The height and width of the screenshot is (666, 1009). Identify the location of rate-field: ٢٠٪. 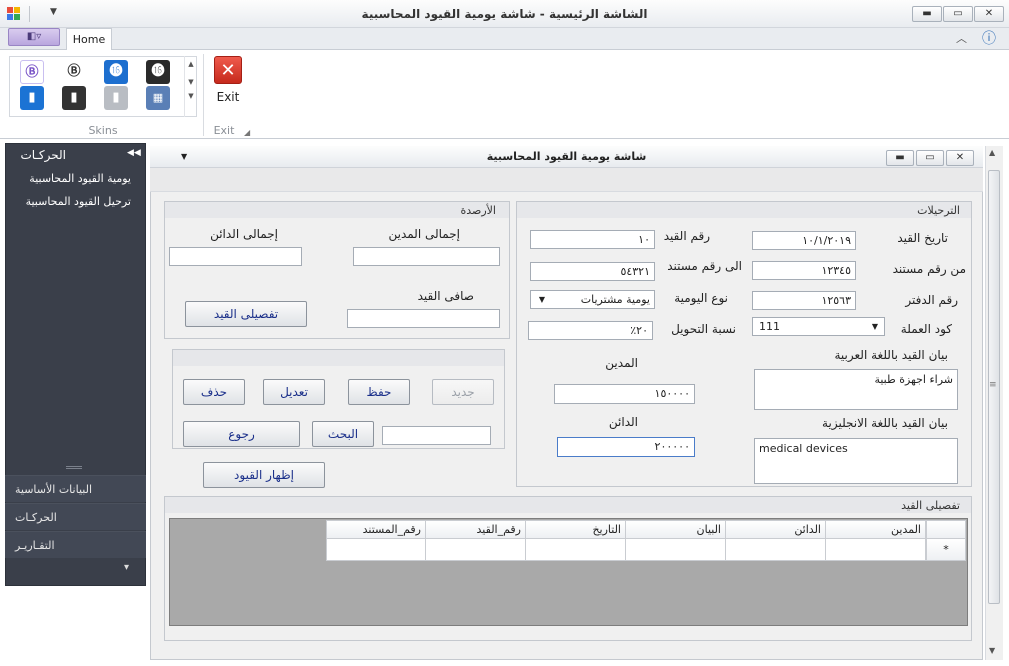
(590, 330).